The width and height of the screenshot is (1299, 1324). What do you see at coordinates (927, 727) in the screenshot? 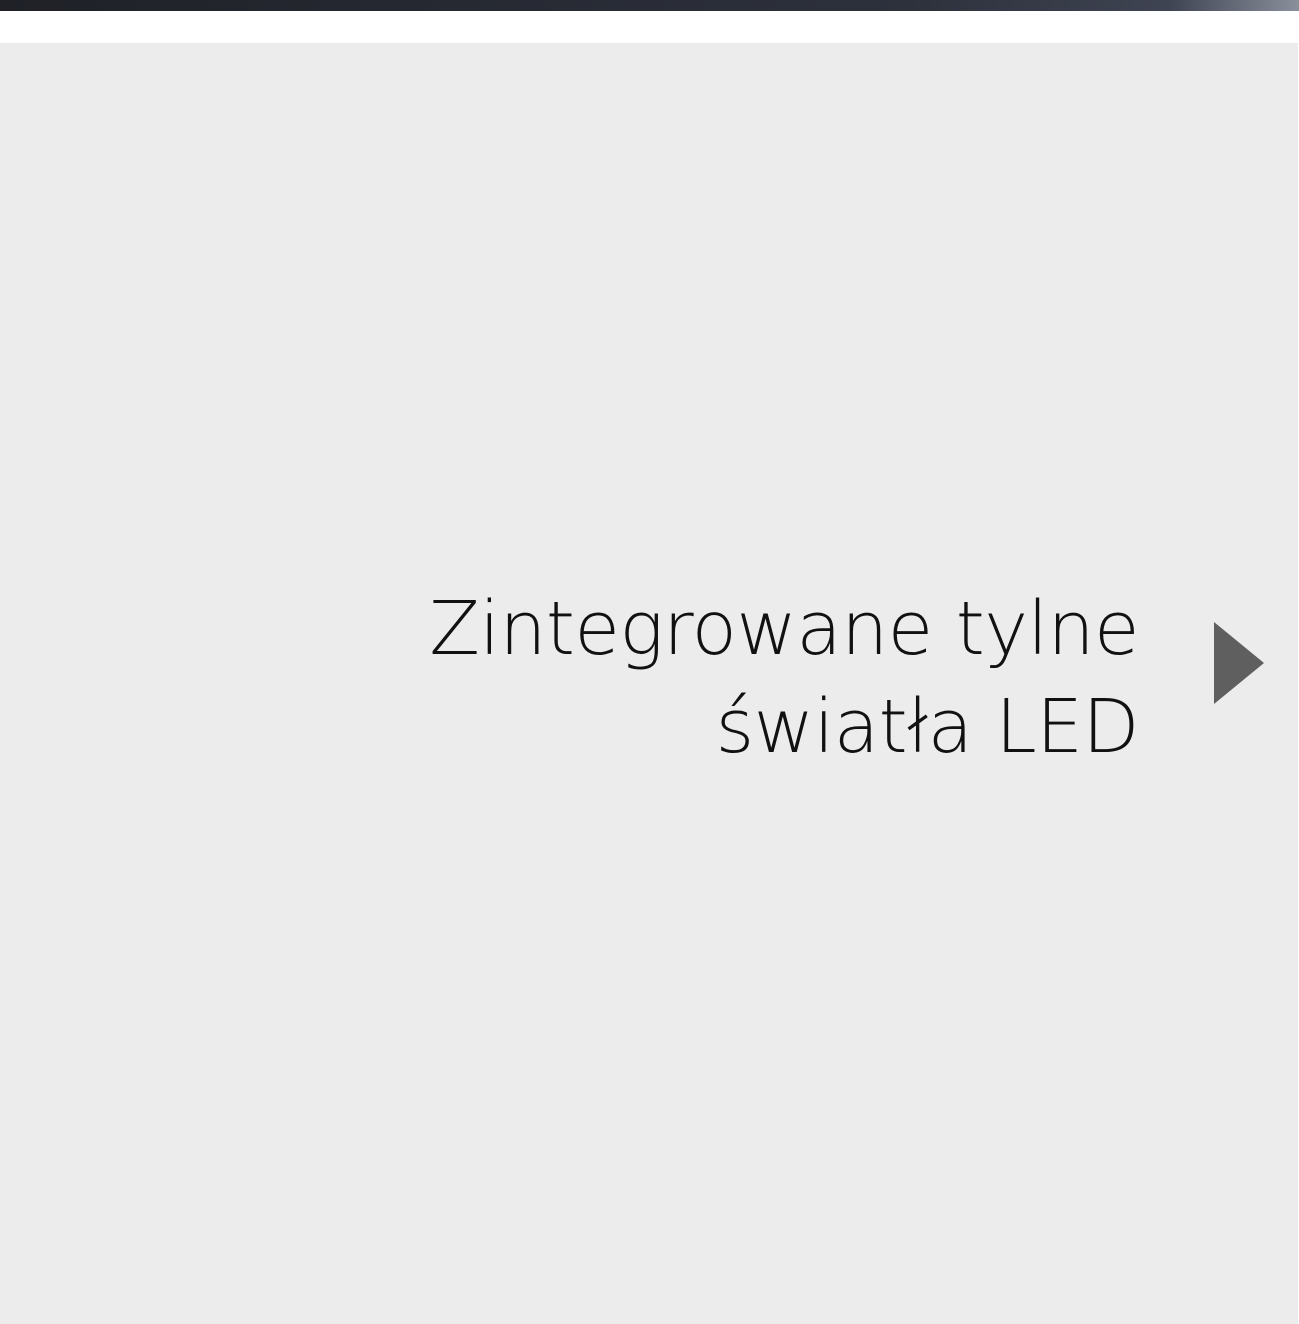
I see `caption-line-2: światła LED` at bounding box center [927, 727].